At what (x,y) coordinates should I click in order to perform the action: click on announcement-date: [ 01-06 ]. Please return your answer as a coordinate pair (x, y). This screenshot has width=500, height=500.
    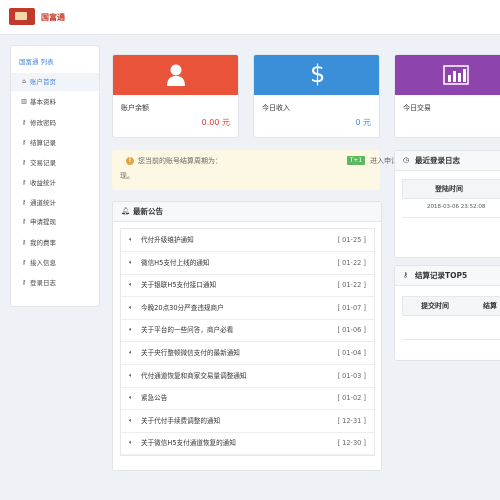
    Looking at the image, I should click on (352, 330).